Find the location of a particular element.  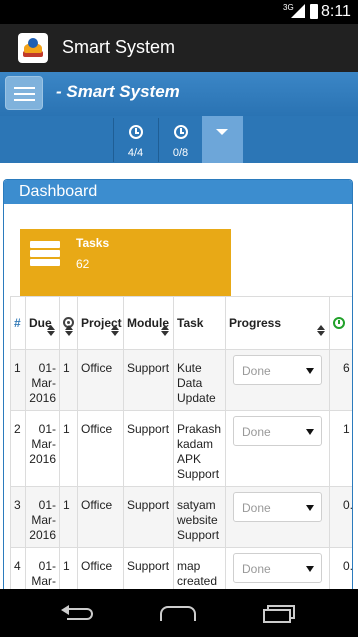

status-time: 8:11 is located at coordinates (336, 11).